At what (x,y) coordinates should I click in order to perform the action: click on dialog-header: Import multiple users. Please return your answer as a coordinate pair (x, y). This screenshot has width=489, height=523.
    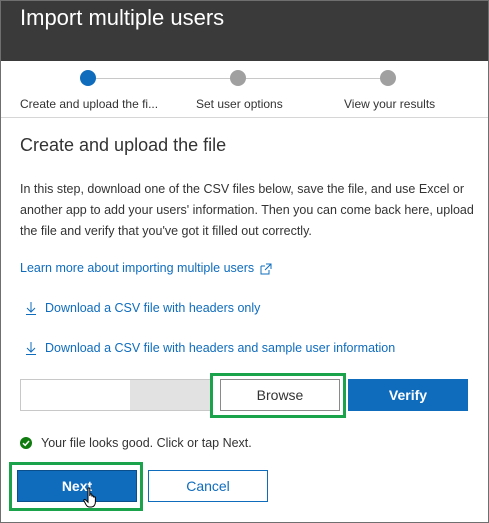
    Looking at the image, I should click on (244, 31).